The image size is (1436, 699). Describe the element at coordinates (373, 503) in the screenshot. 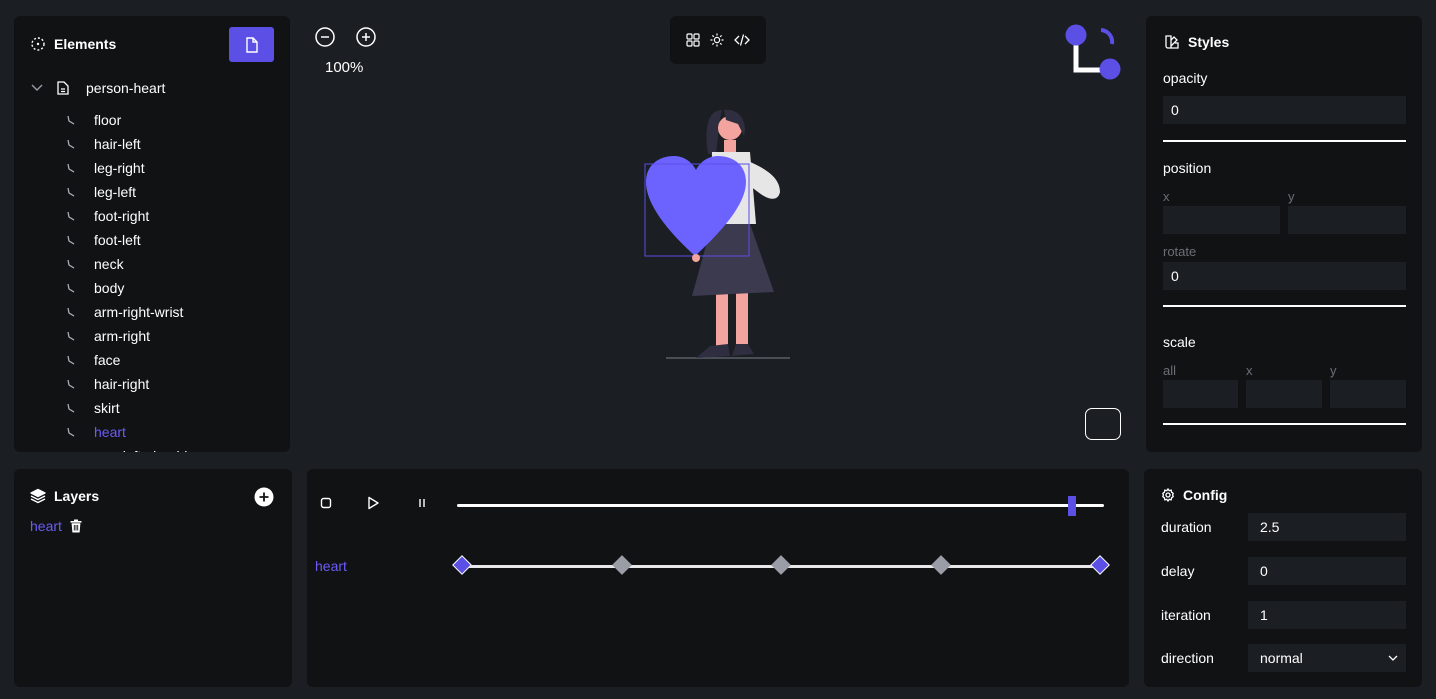

I see `play-icon` at that location.